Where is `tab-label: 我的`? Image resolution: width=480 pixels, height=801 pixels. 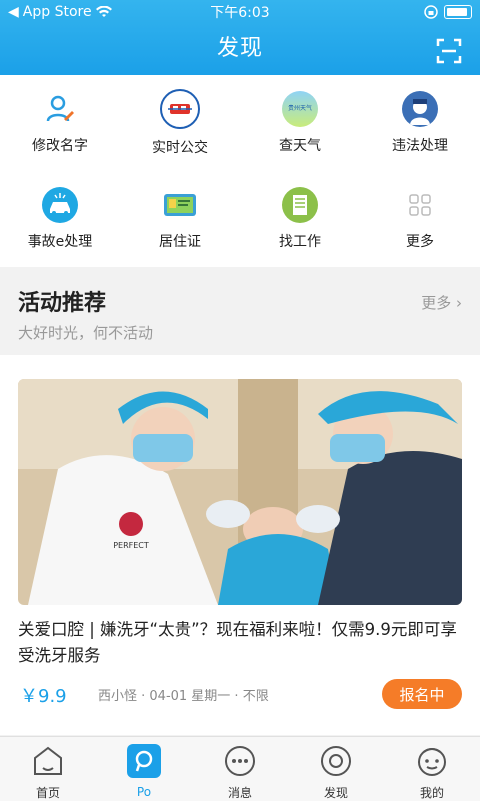
tab-label: 我的 is located at coordinates (431, 793).